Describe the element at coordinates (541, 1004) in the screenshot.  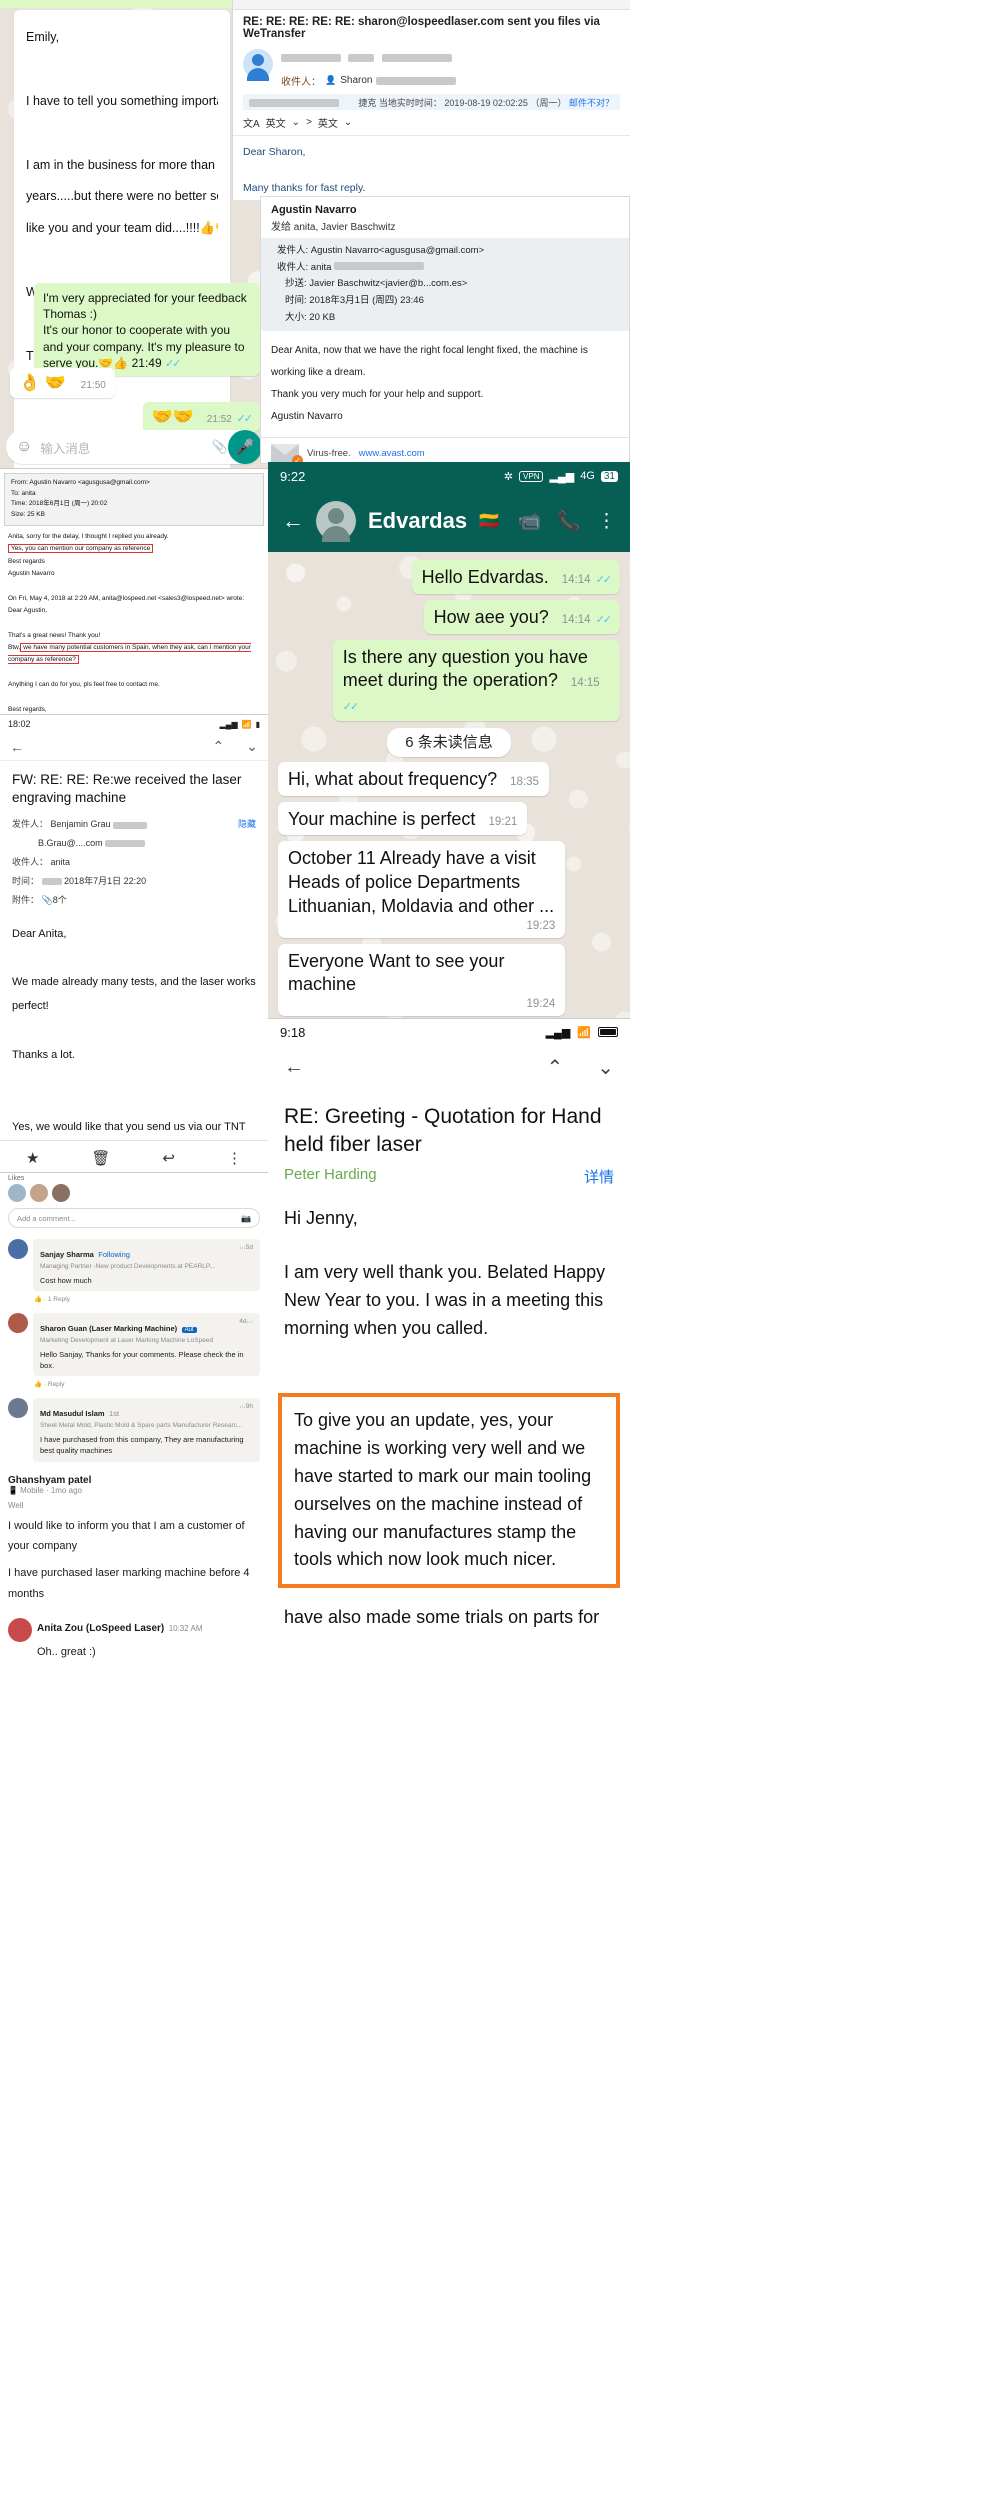
I see `message-timestamp: 19:24` at that location.